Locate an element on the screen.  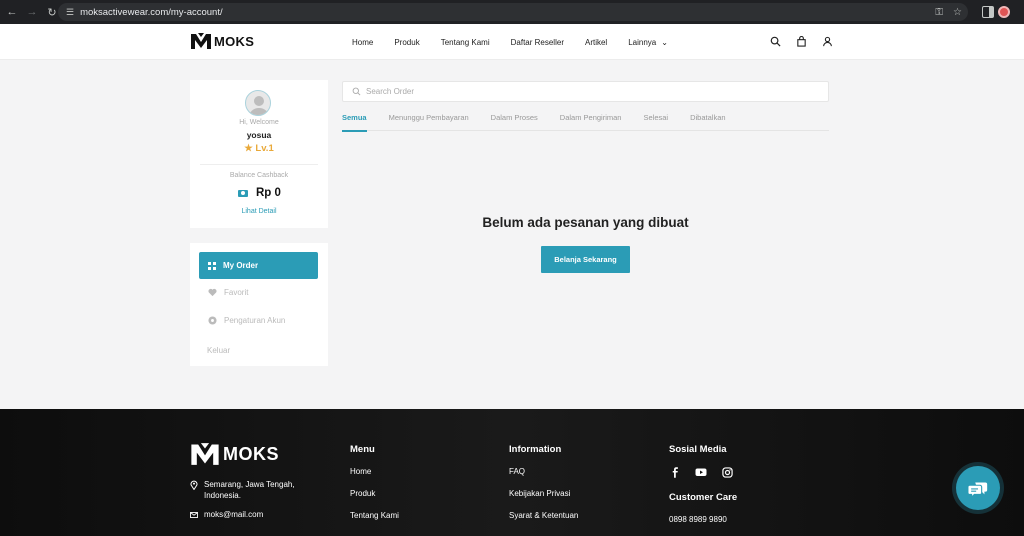
tab-dalam-proses: Dalam Proses is located at coordinates (514, 120).